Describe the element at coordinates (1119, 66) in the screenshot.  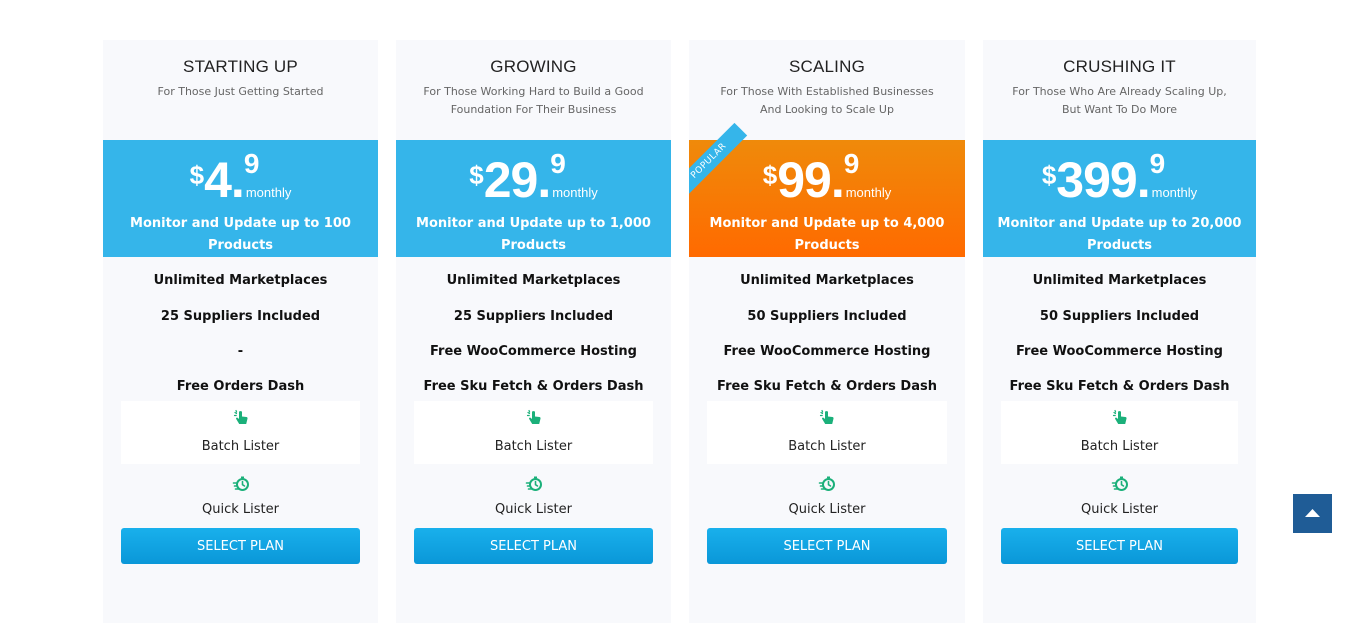
I see `plan-title: CRUSHING IT` at that location.